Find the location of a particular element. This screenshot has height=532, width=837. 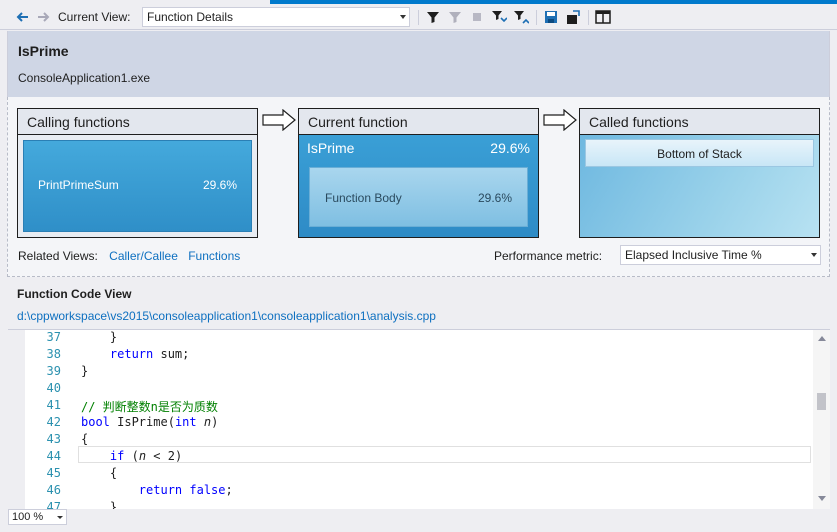

current-function-tile: IsPrime 29.6% Function Body 29.6% is located at coordinates (418, 186).